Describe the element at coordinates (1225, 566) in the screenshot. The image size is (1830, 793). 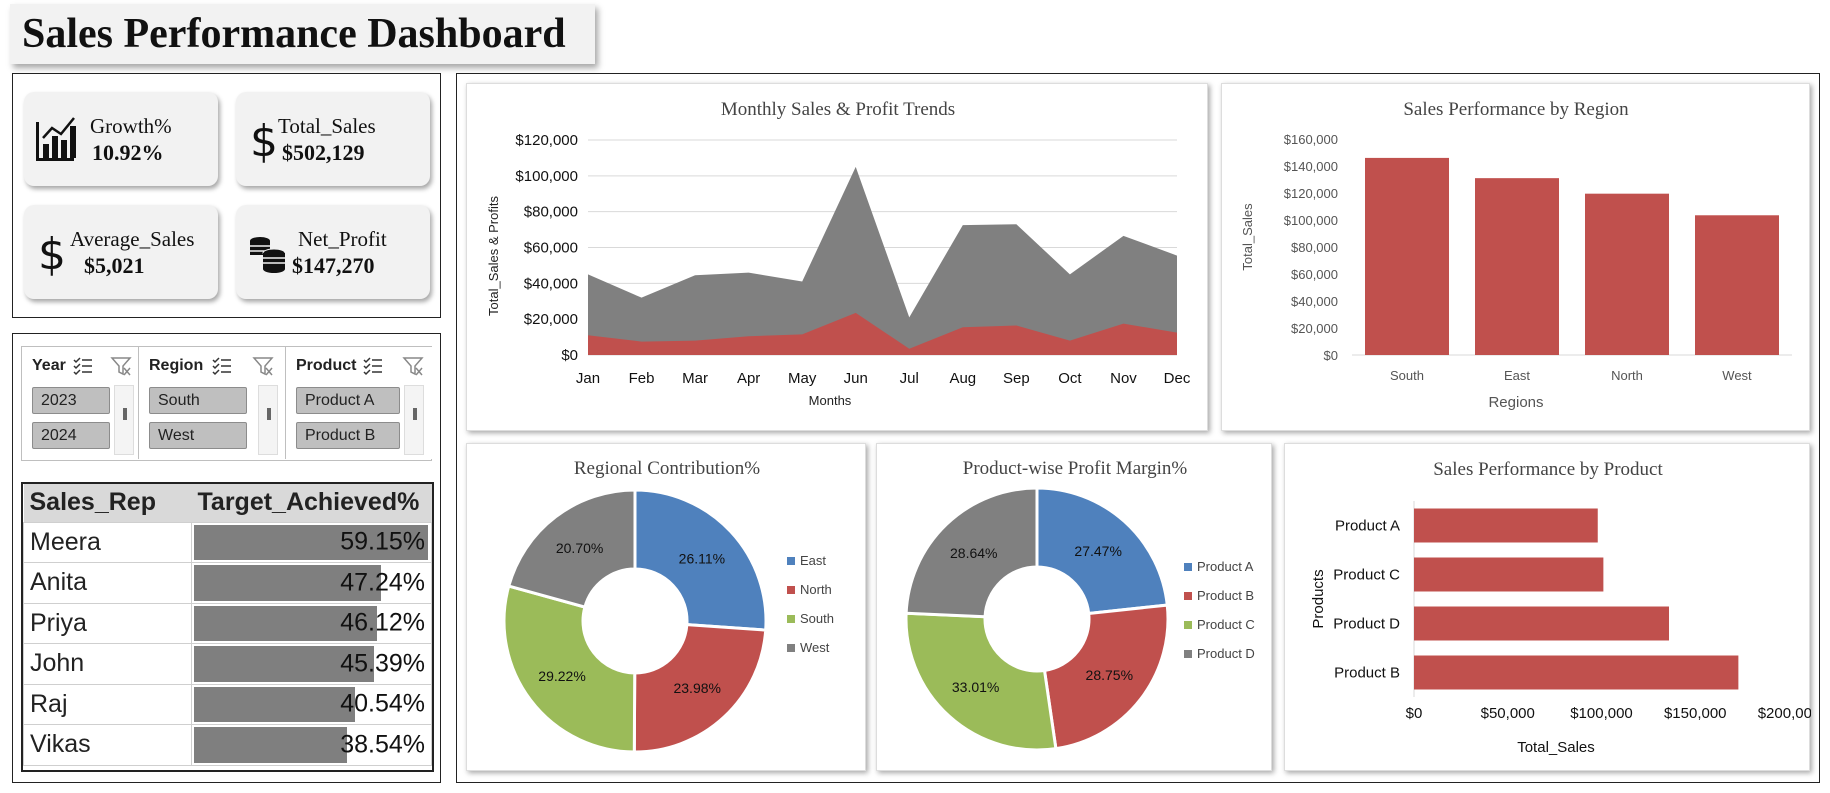
I see `legend-label: Product A` at that location.